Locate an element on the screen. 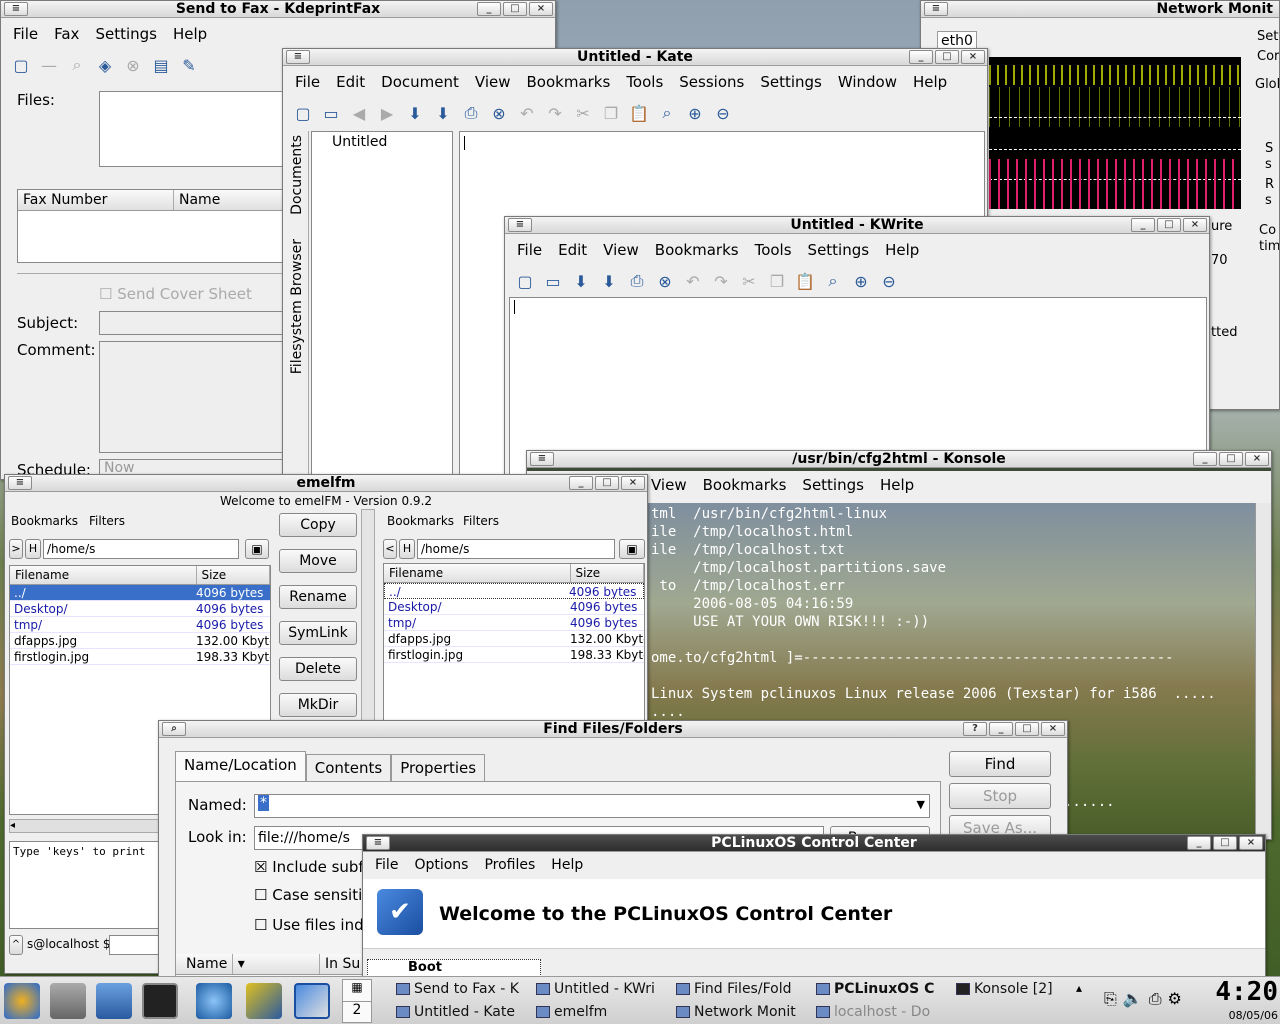  stop-button: Stop is located at coordinates (1000, 796).